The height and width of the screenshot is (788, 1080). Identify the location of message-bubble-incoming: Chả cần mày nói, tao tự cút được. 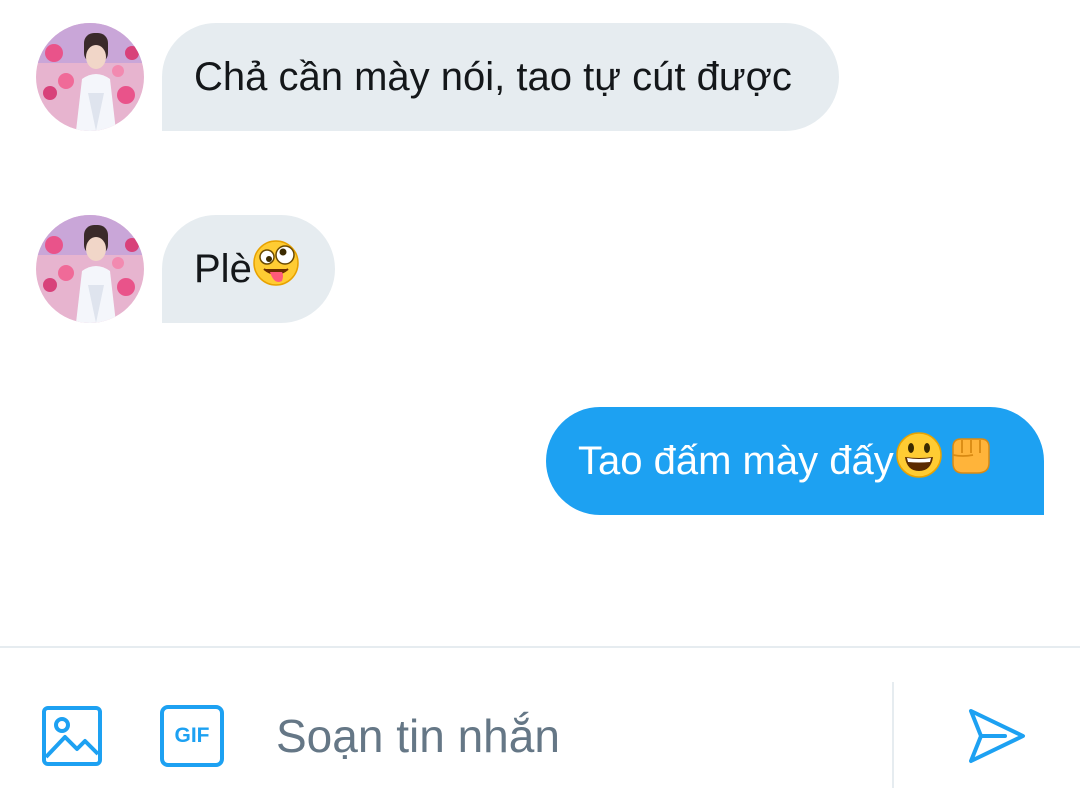
(500, 77).